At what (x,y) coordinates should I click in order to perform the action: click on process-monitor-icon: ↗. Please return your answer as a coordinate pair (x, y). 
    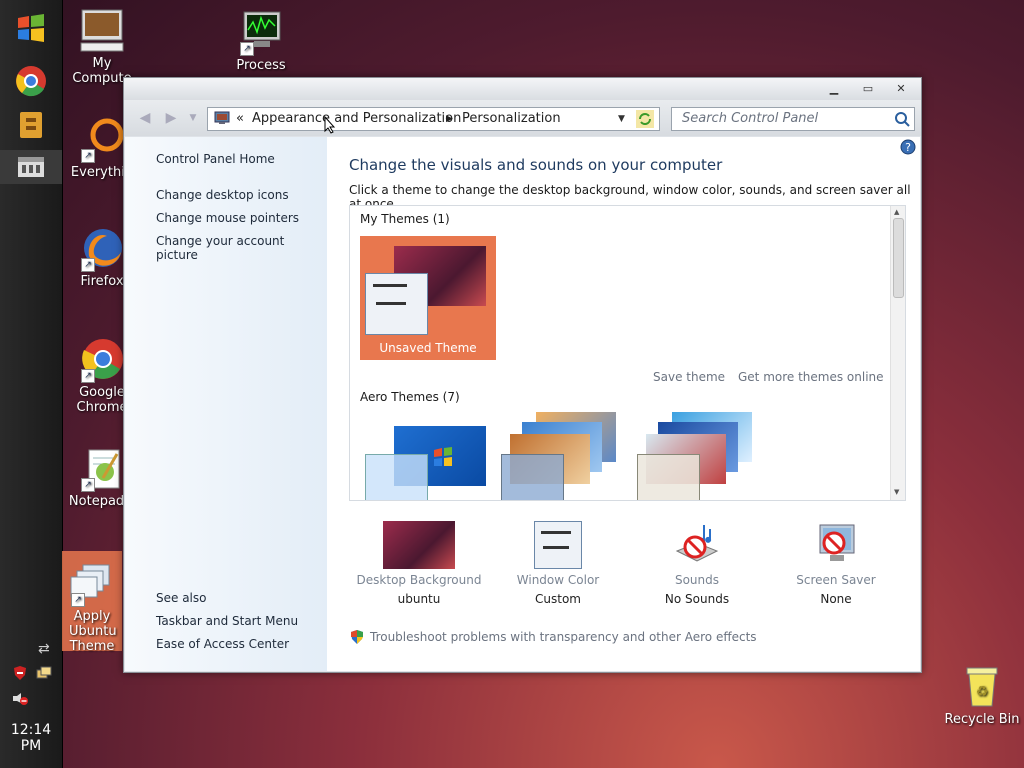
    Looking at the image, I should click on (261, 33).